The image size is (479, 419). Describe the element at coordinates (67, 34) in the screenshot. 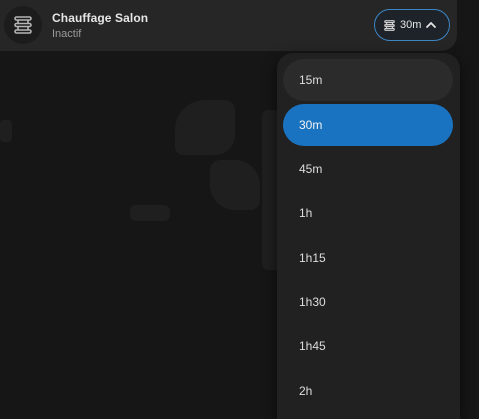

I see `entity-status: Inactif` at that location.